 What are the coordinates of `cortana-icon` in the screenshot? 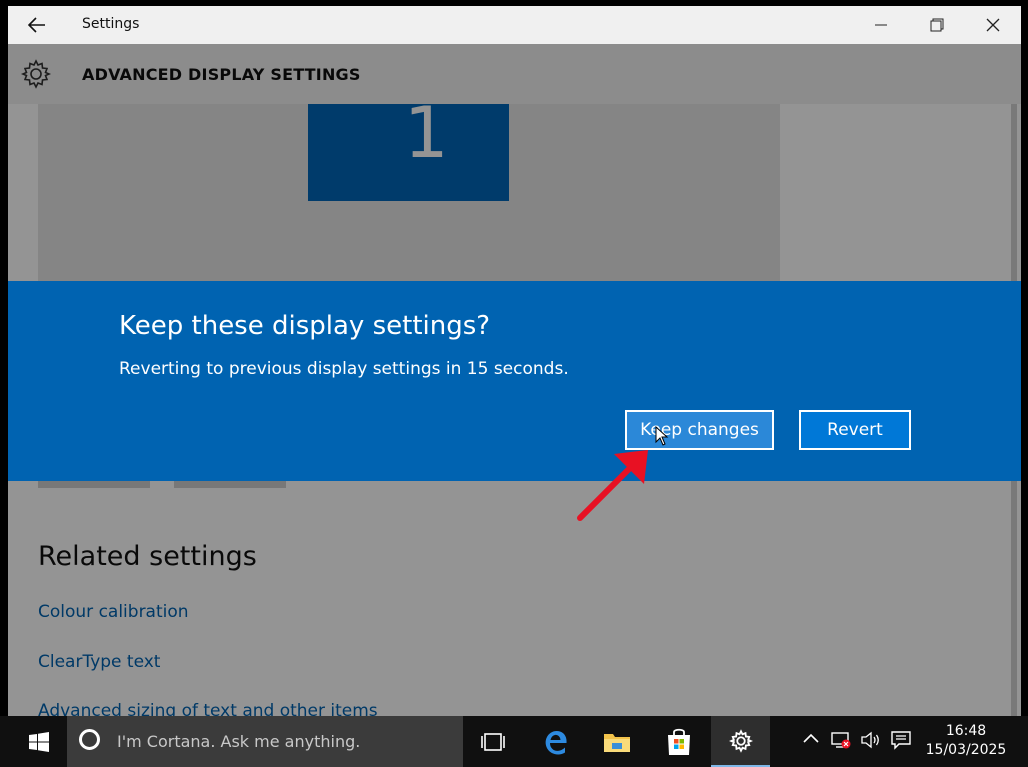 It's located at (89, 739).